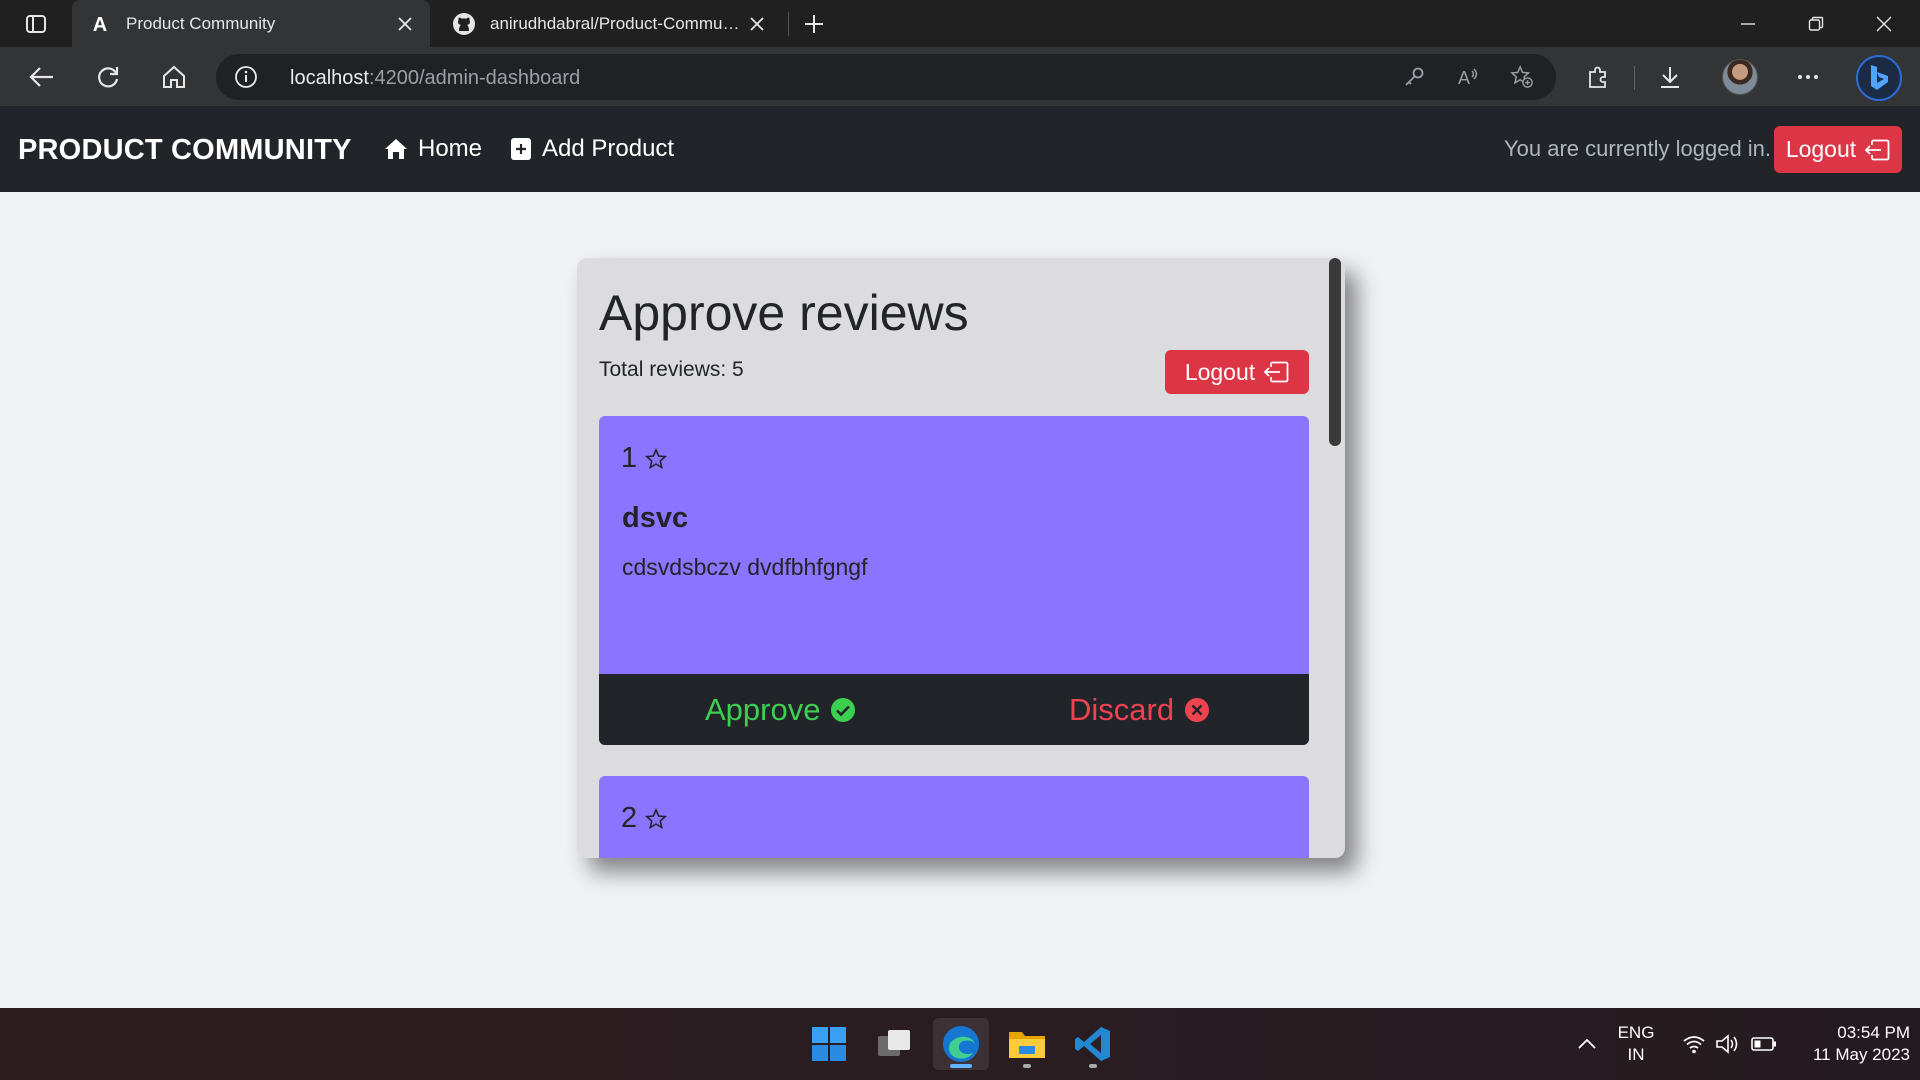 This screenshot has height=1080, width=1920. What do you see at coordinates (185, 150) in the screenshot?
I see `brand-logo: PRODUCT COMMUNITY` at bounding box center [185, 150].